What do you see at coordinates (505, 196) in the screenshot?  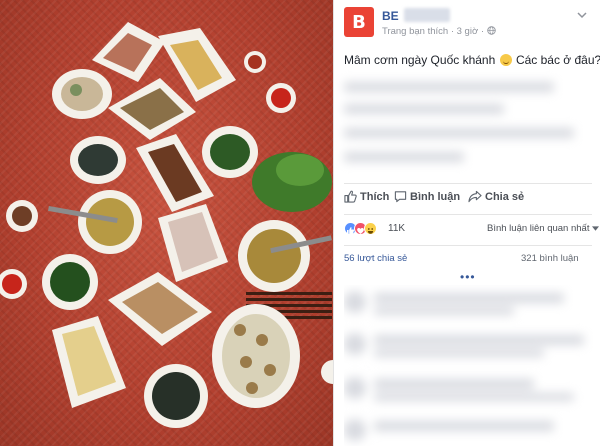 I see `share-label: Chia sẻ` at bounding box center [505, 196].